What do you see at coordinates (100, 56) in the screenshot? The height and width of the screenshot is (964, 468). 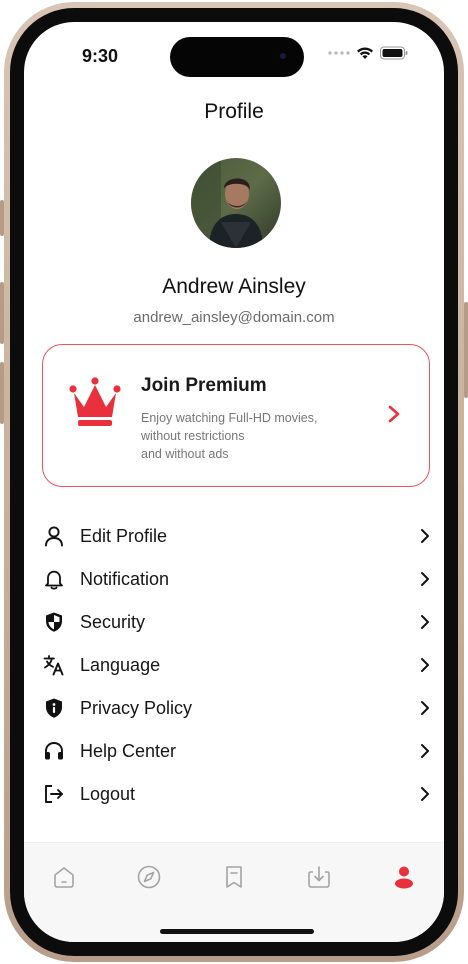 I see `status-time: 9:30` at bounding box center [100, 56].